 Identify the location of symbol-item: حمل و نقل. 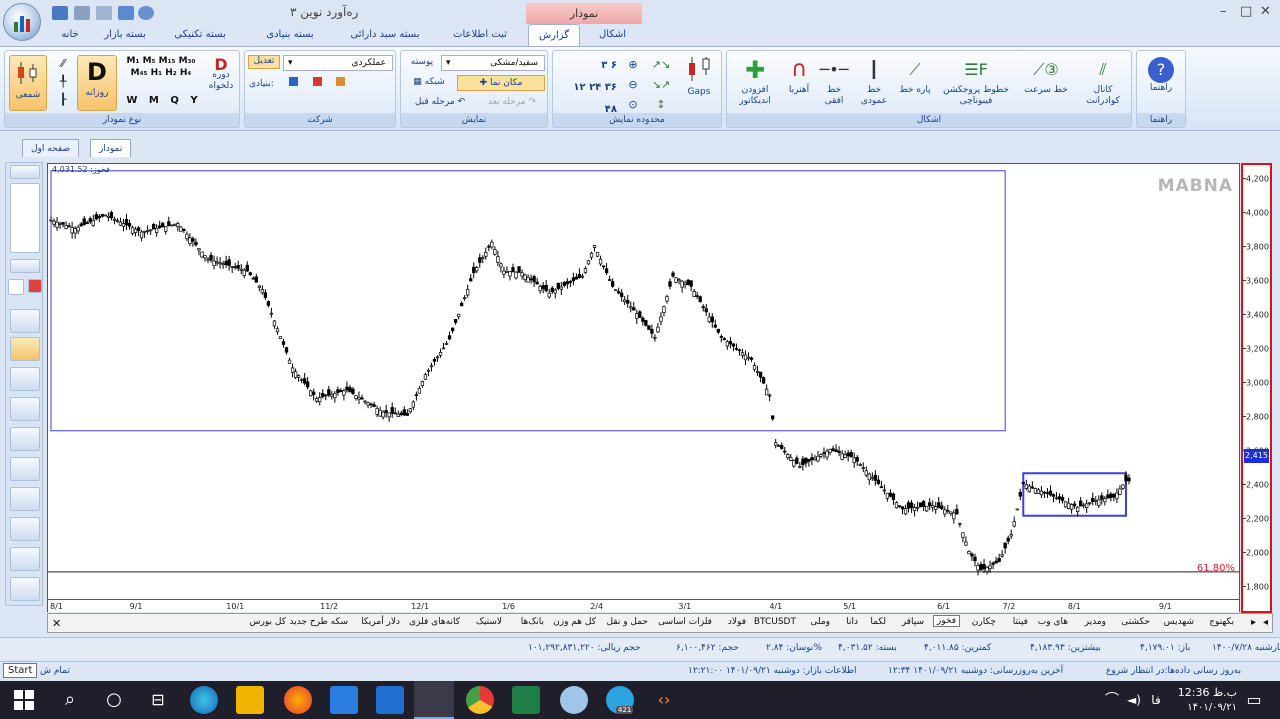
(627, 622).